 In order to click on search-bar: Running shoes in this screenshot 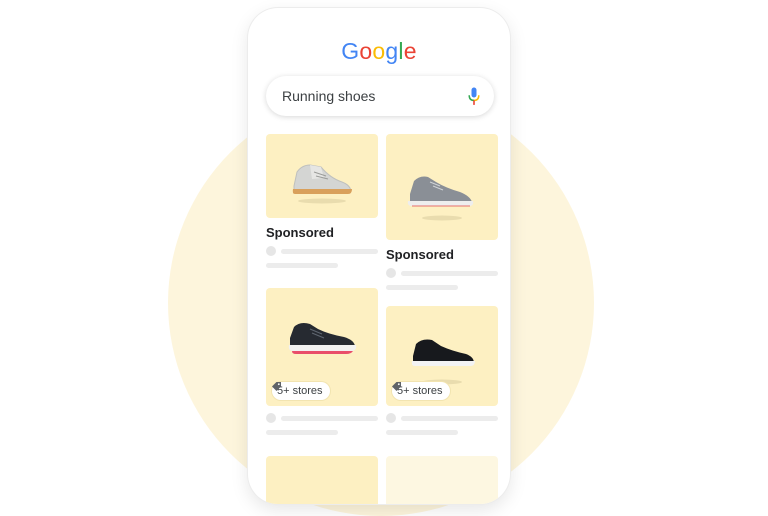, I will do `click(380, 96)`.